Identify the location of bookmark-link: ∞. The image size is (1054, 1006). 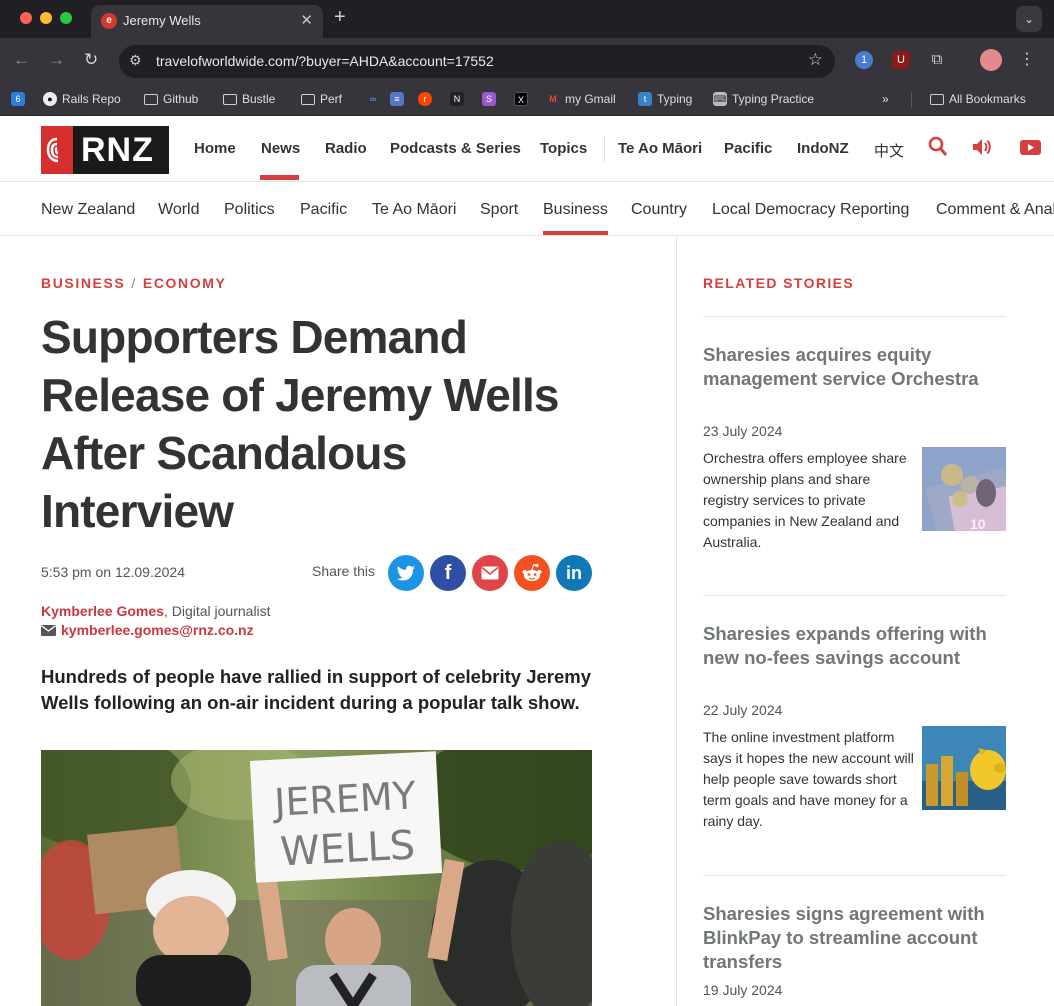
(373, 99).